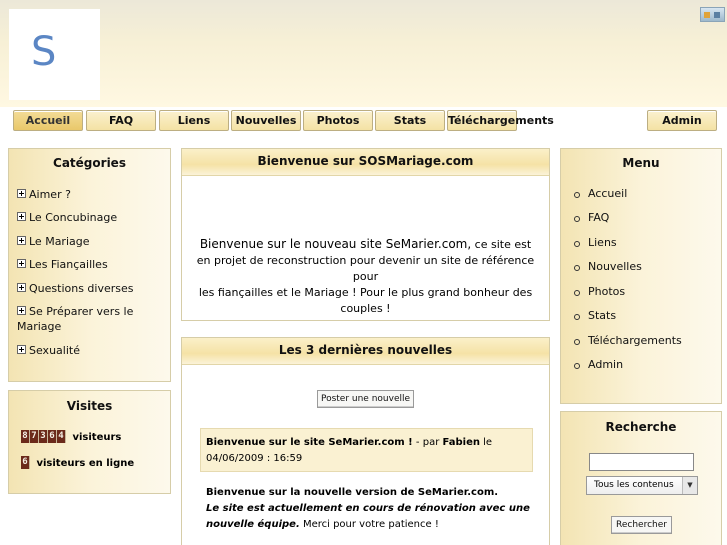 This screenshot has width=727, height=545. I want to click on tab-stats: Stats, so click(410, 120).